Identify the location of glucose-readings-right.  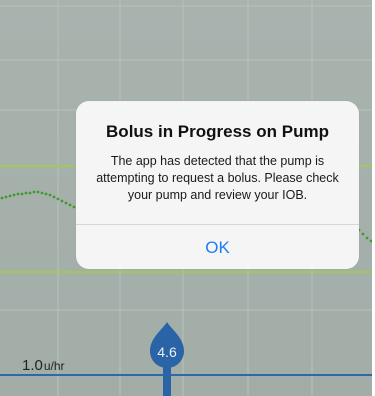
(364, 235).